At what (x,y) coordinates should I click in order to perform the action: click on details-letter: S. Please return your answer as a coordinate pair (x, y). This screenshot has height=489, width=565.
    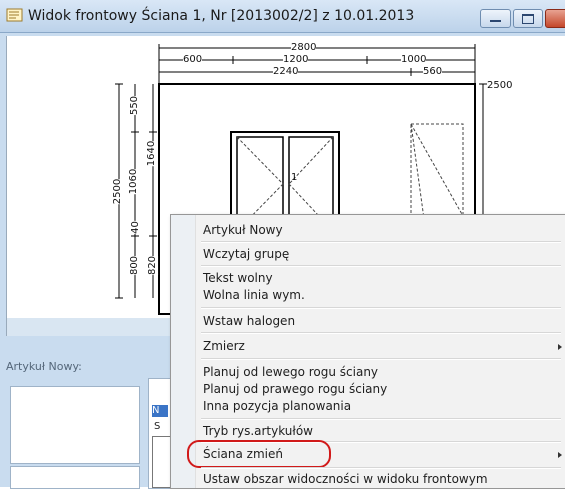
    Looking at the image, I should click on (157, 426).